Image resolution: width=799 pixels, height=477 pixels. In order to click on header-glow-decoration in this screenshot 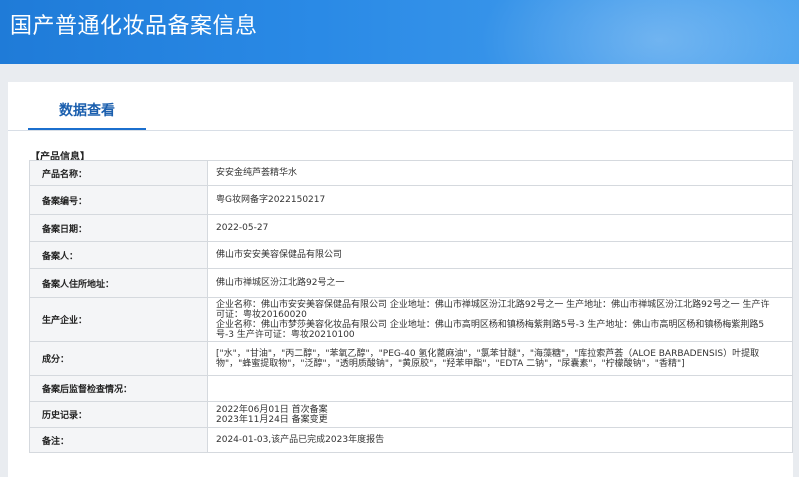, I will do `click(639, 32)`.